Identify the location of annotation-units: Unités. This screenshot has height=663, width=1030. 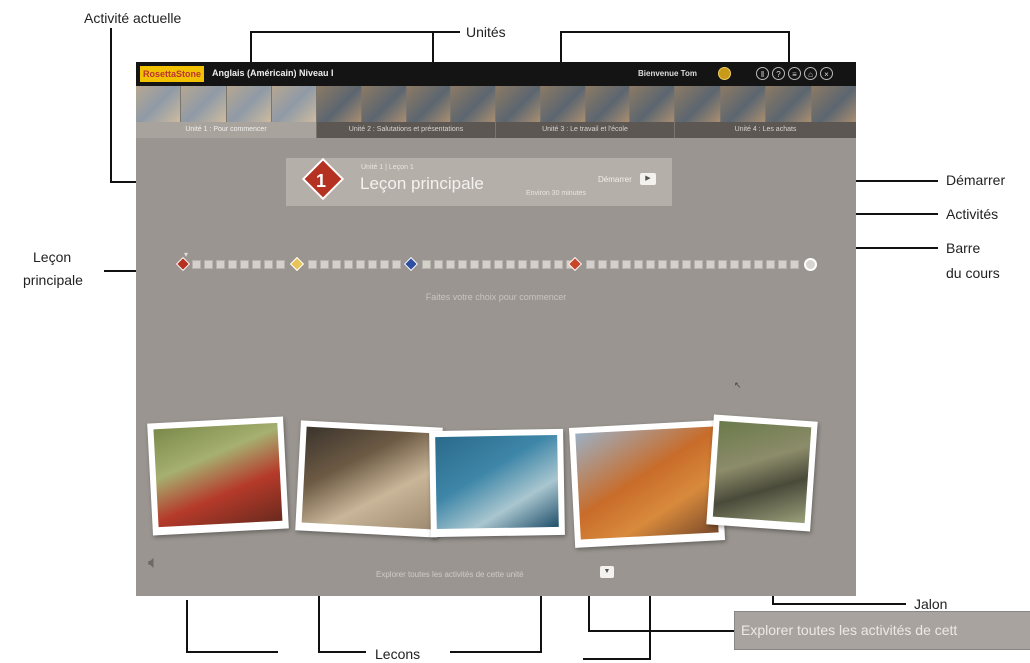
(486, 32).